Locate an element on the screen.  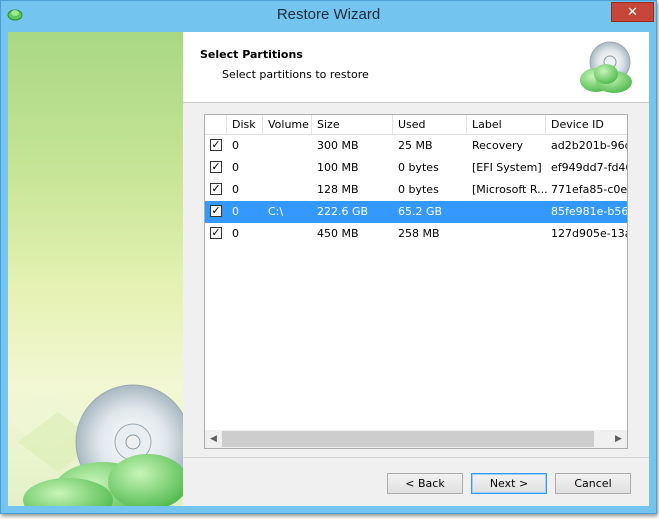
table-row: ✓ 0 300 MB 25 MB Recovery ad2b201b-96d6 is located at coordinates (416, 146).